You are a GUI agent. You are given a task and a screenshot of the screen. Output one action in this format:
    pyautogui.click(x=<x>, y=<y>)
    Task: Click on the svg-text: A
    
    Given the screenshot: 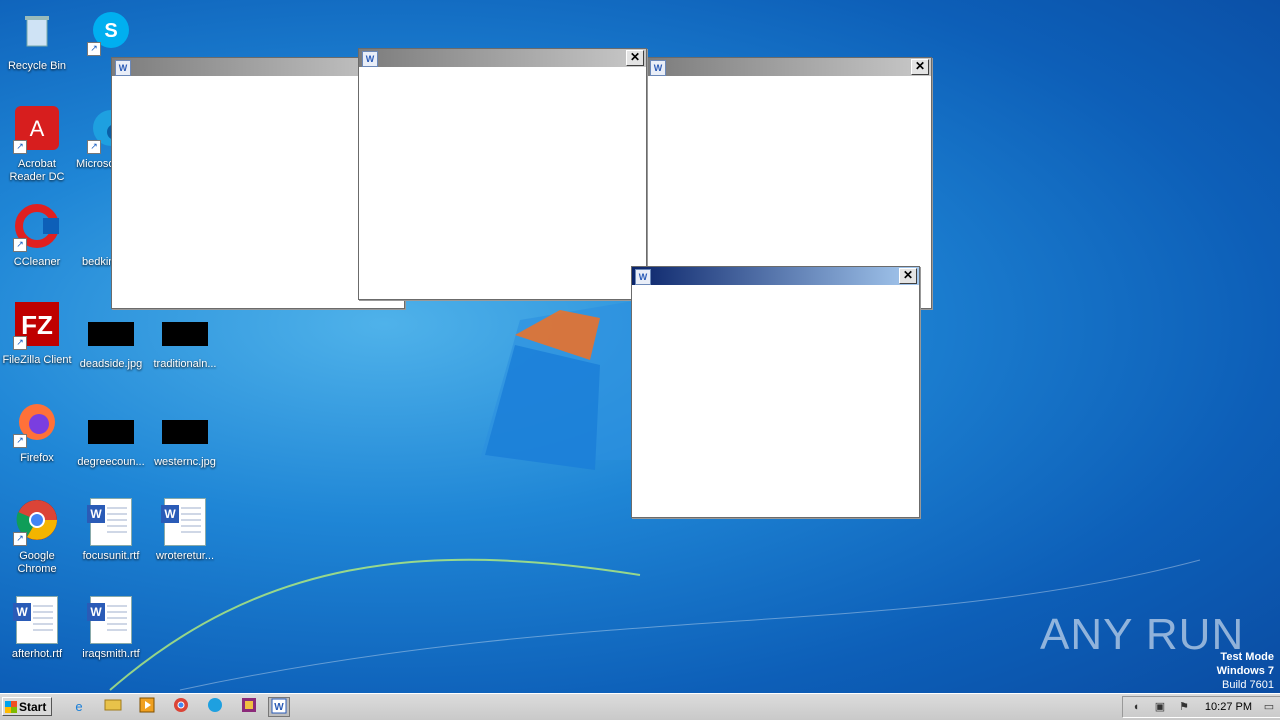 What is the action you would take?
    pyautogui.click(x=37, y=128)
    